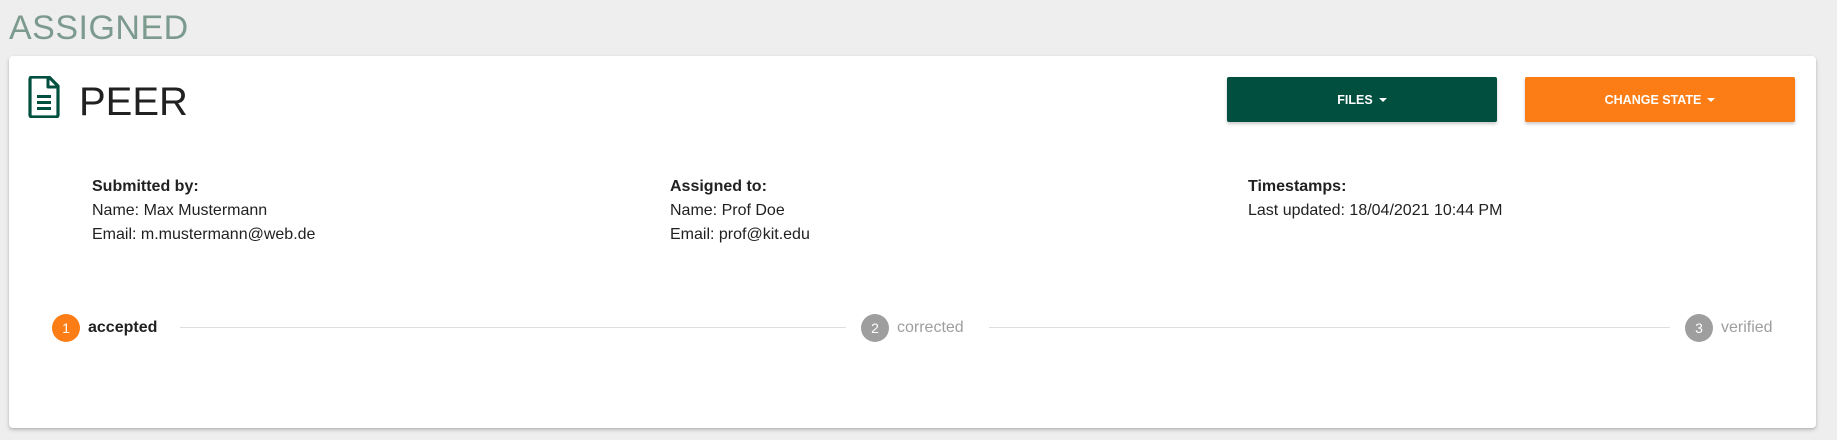  I want to click on submitter-email: Email: m.mustermann@web.de, so click(204, 234).